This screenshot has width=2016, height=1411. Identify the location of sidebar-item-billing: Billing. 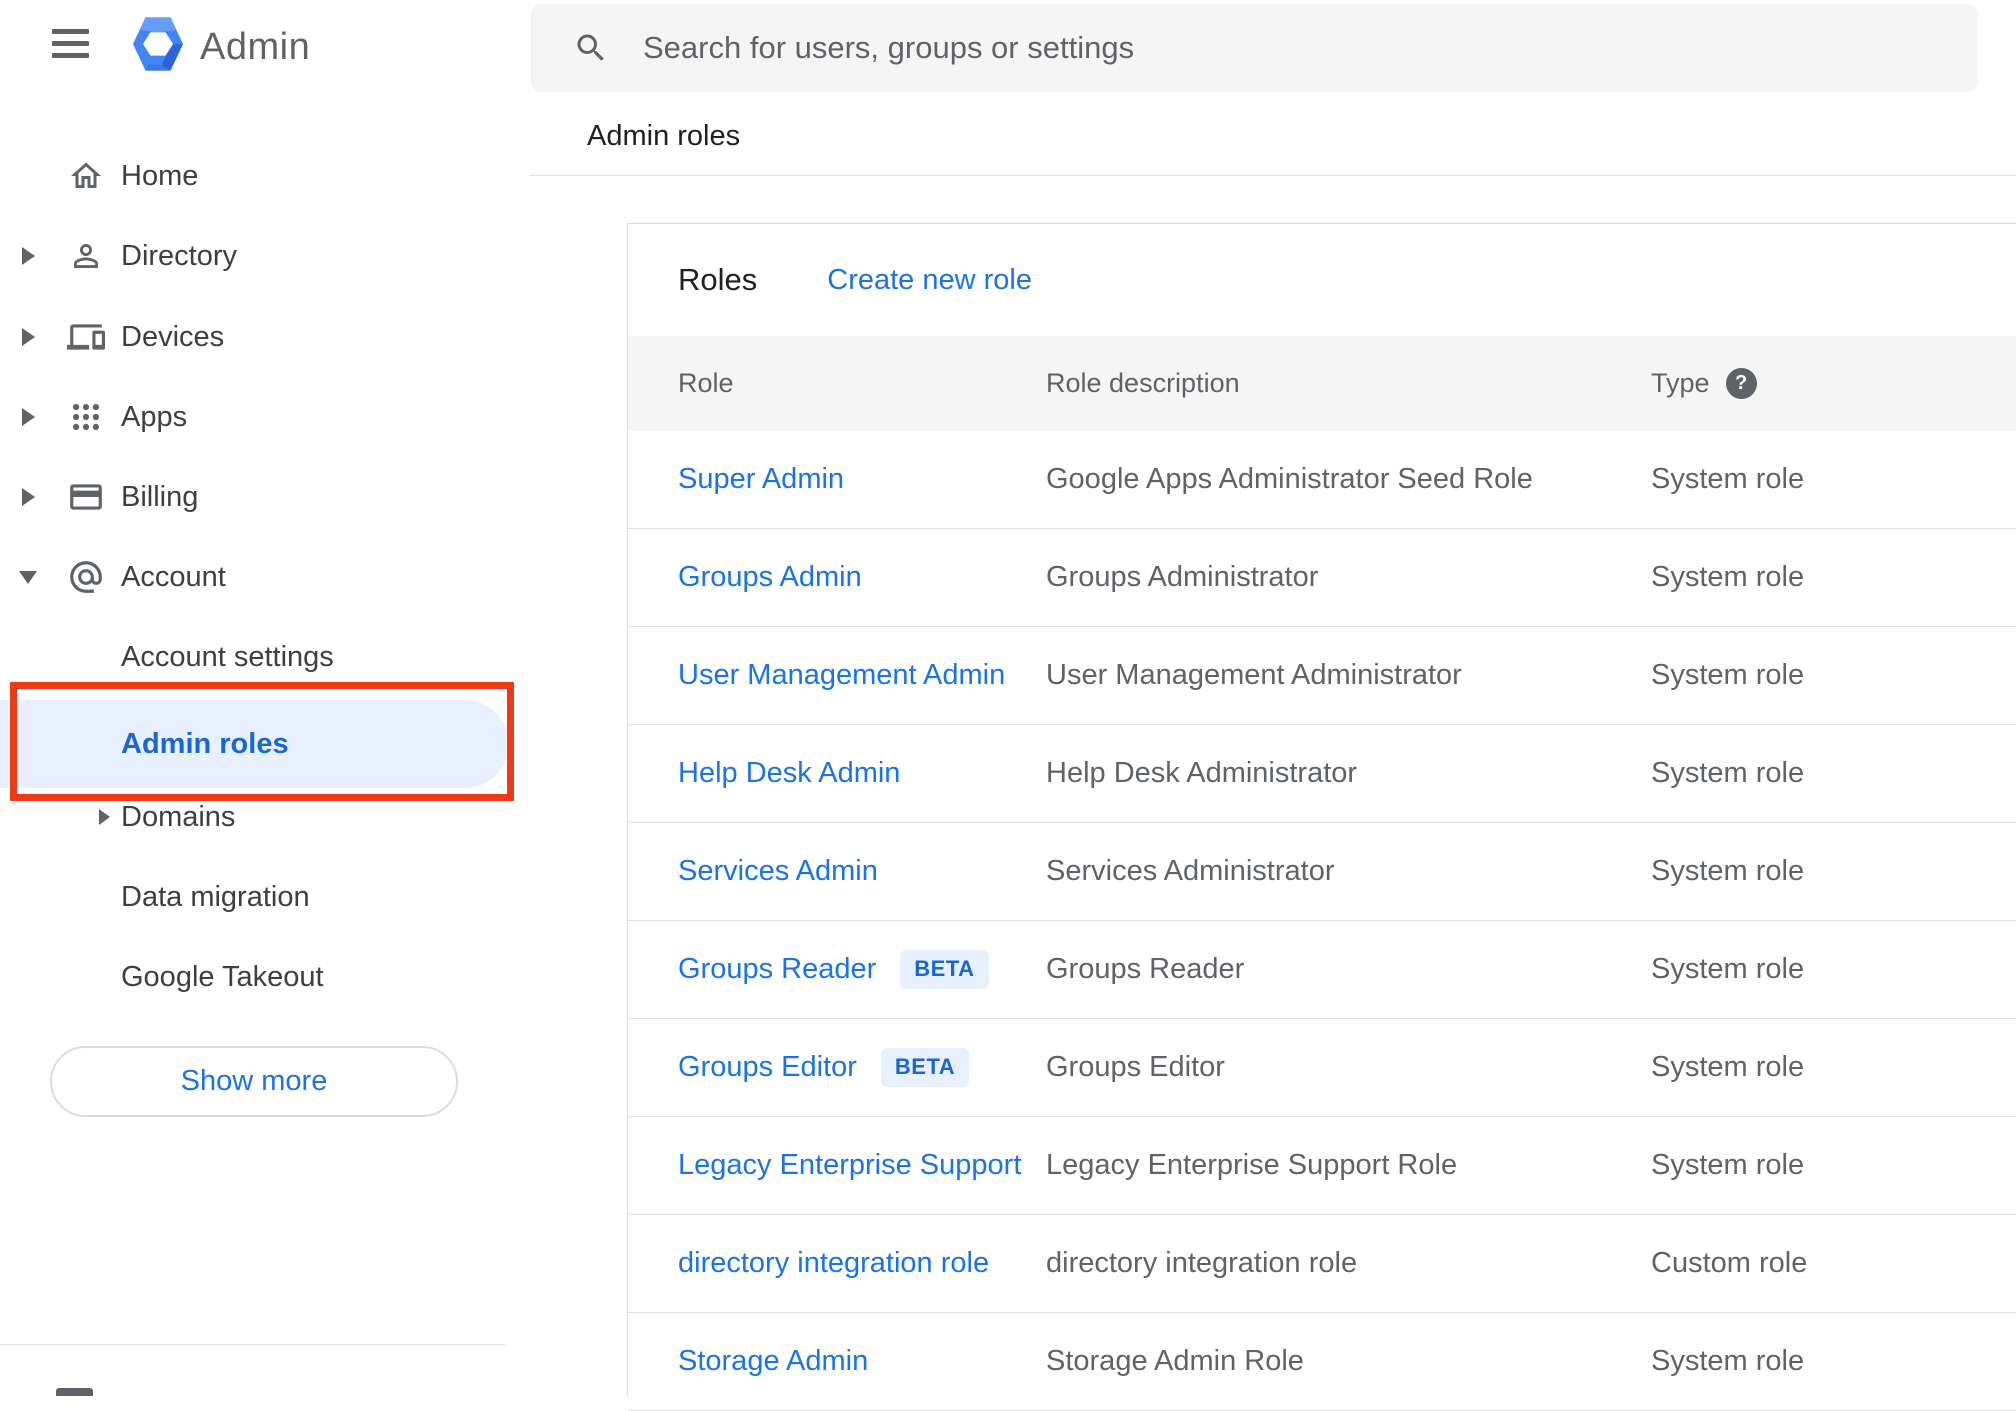
(258, 497).